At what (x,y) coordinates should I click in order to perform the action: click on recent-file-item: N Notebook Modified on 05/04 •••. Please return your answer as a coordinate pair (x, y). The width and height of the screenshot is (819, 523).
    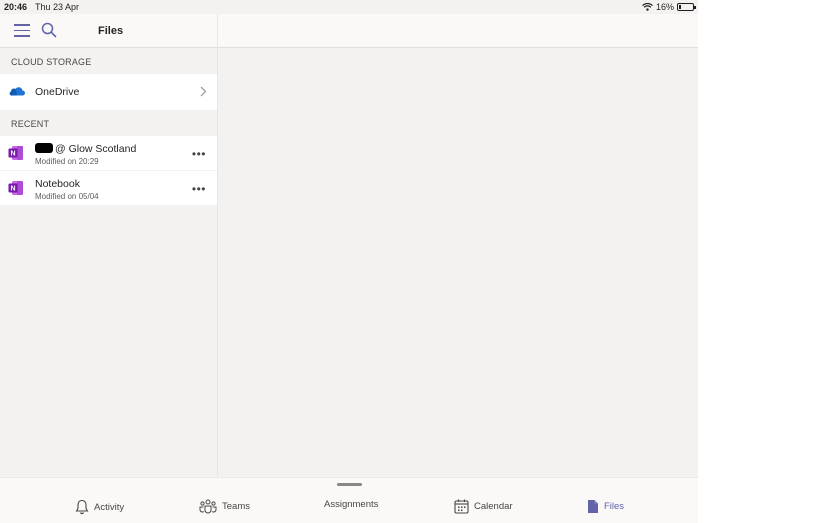
    Looking at the image, I should click on (108, 188).